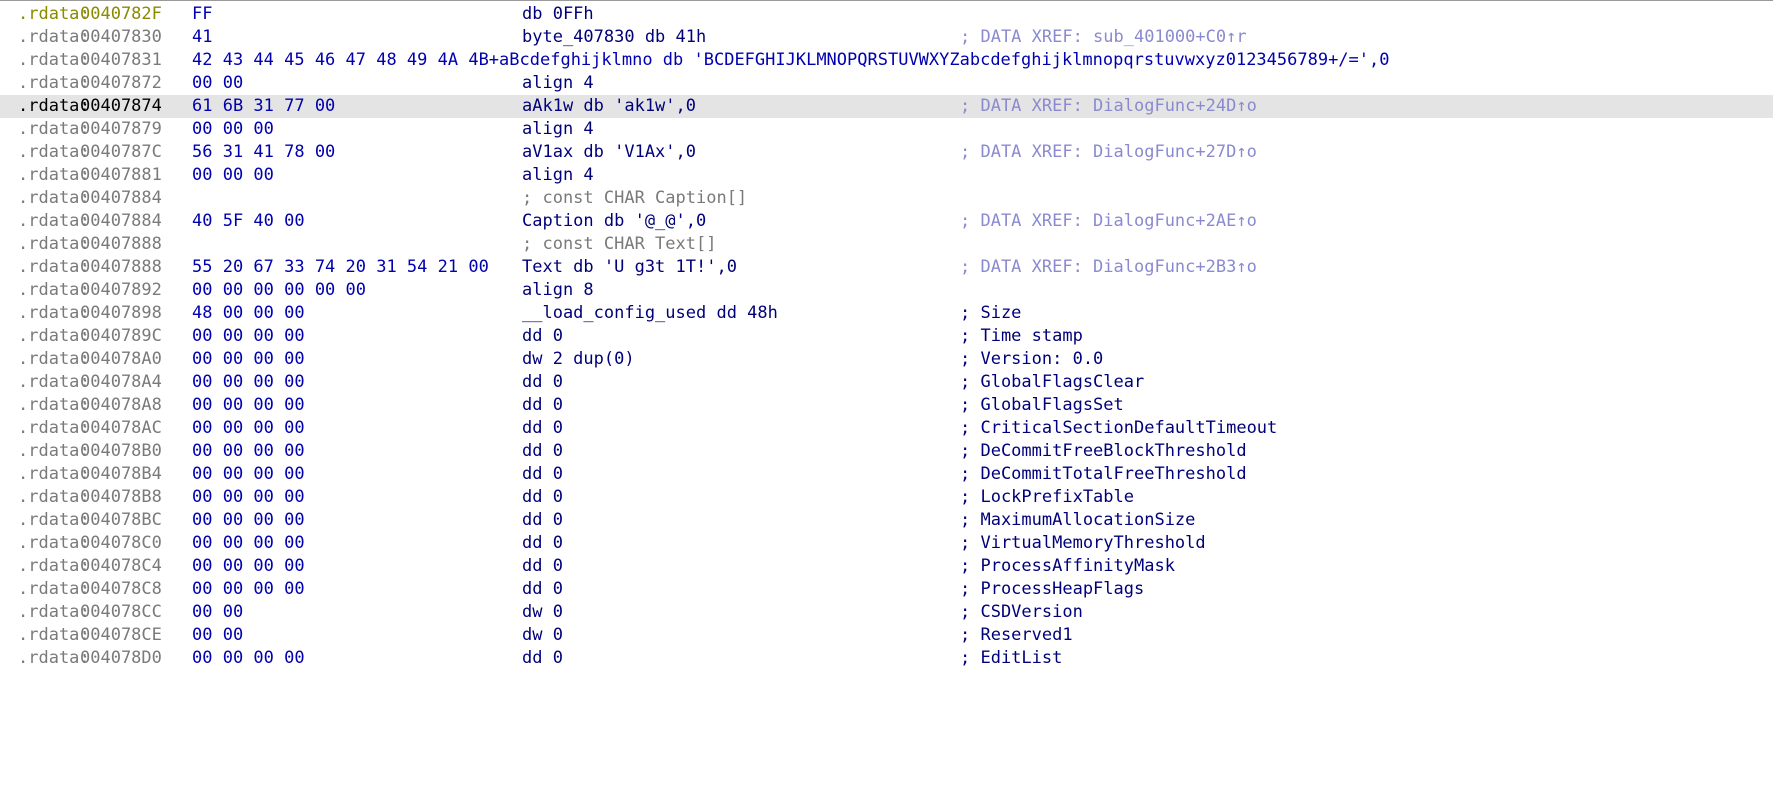 Image resolution: width=1773 pixels, height=808 pixels. What do you see at coordinates (121, 175) in the screenshot?
I see `address: 00407881` at bounding box center [121, 175].